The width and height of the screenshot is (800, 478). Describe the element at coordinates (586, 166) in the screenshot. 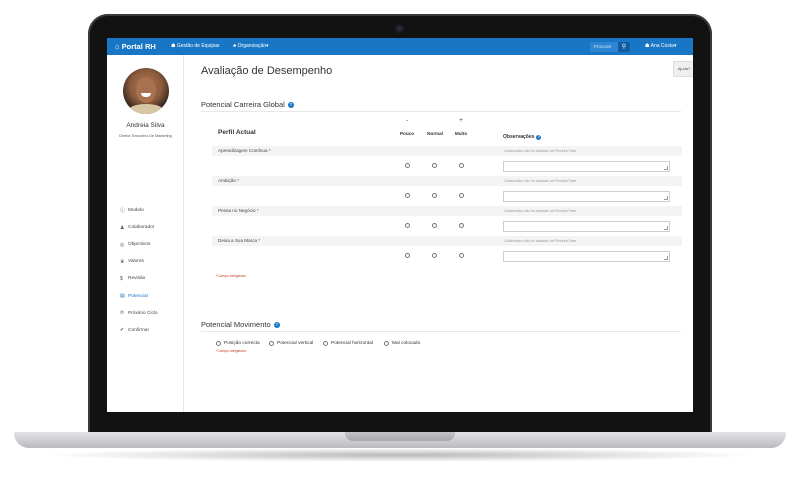

I see `obs-textarea-aprendizagem` at that location.